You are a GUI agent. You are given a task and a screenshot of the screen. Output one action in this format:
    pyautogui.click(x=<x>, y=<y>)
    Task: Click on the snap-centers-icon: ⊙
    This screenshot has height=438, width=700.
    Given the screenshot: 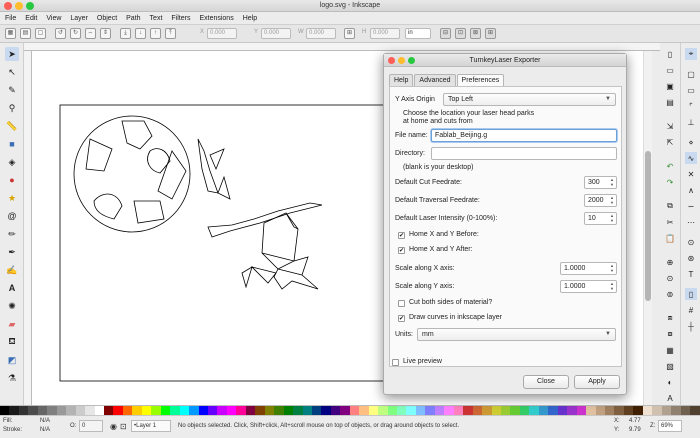 What is the action you would take?
    pyautogui.click(x=691, y=242)
    